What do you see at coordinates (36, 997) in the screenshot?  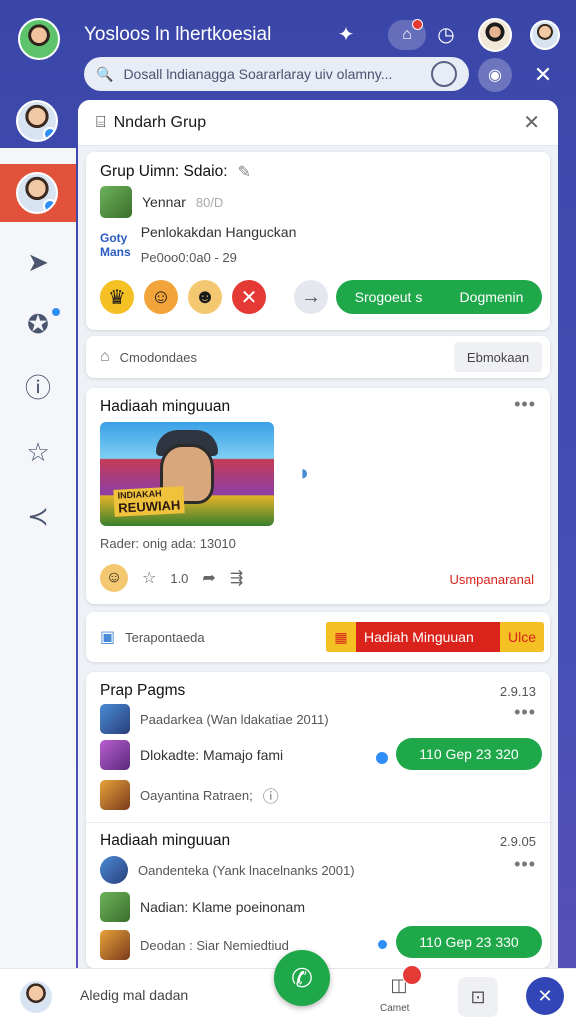 I see `bottom-avatar` at bounding box center [36, 997].